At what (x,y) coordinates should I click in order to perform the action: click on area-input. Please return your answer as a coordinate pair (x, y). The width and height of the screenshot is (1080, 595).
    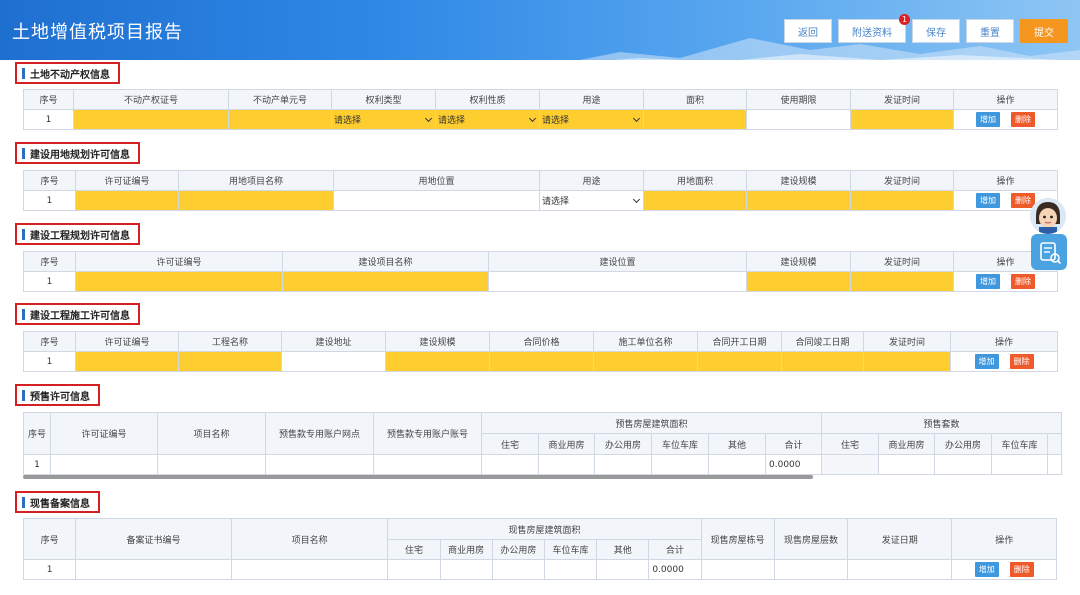
    Looking at the image, I should click on (695, 119).